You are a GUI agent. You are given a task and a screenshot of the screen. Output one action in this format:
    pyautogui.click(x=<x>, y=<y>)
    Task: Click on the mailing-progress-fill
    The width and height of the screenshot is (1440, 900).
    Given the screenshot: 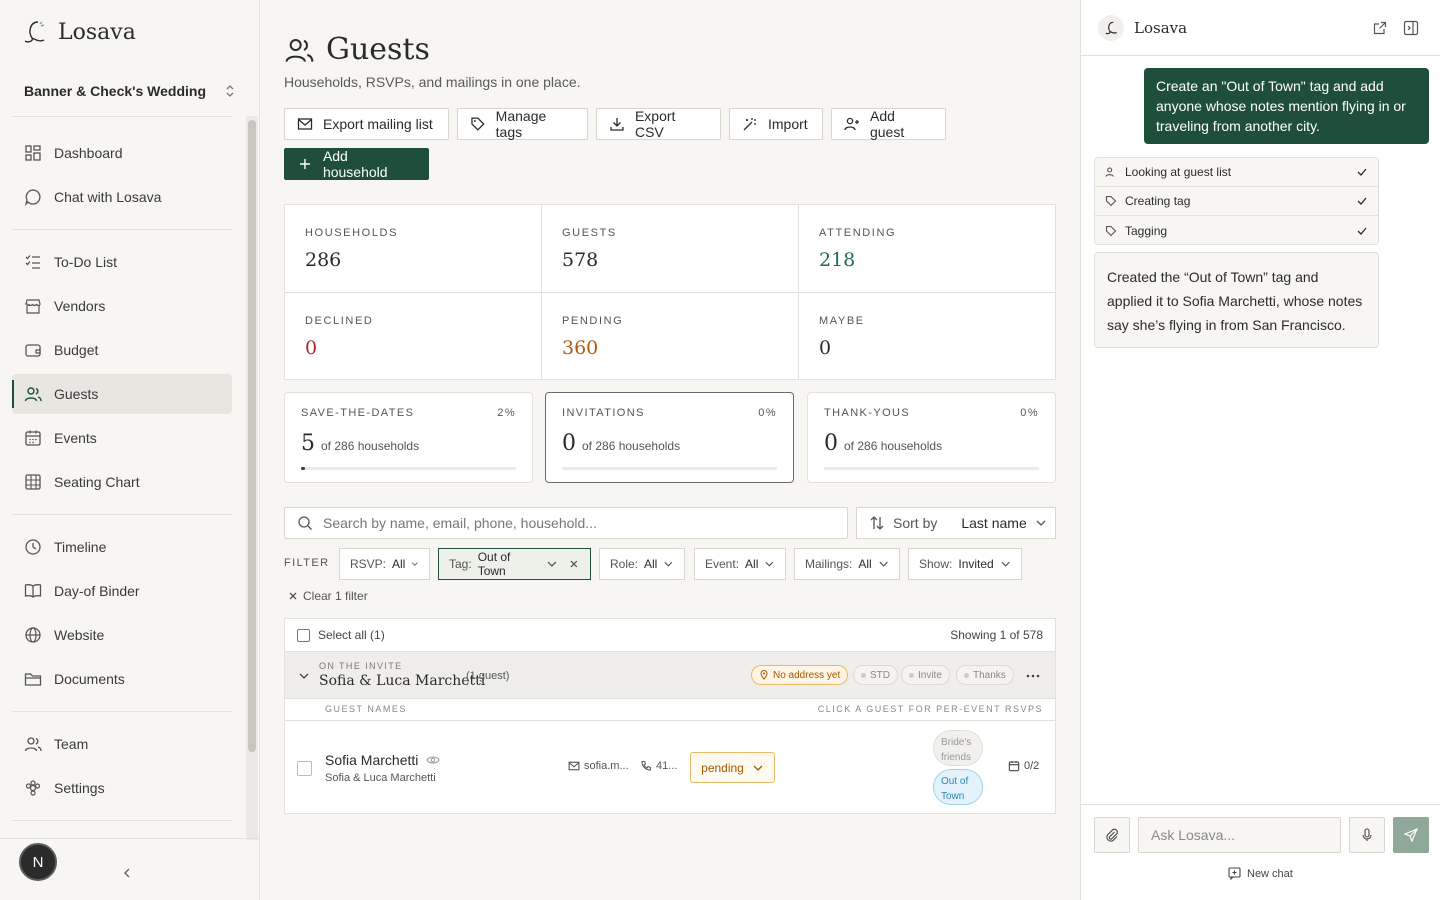 What is the action you would take?
    pyautogui.click(x=303, y=468)
    